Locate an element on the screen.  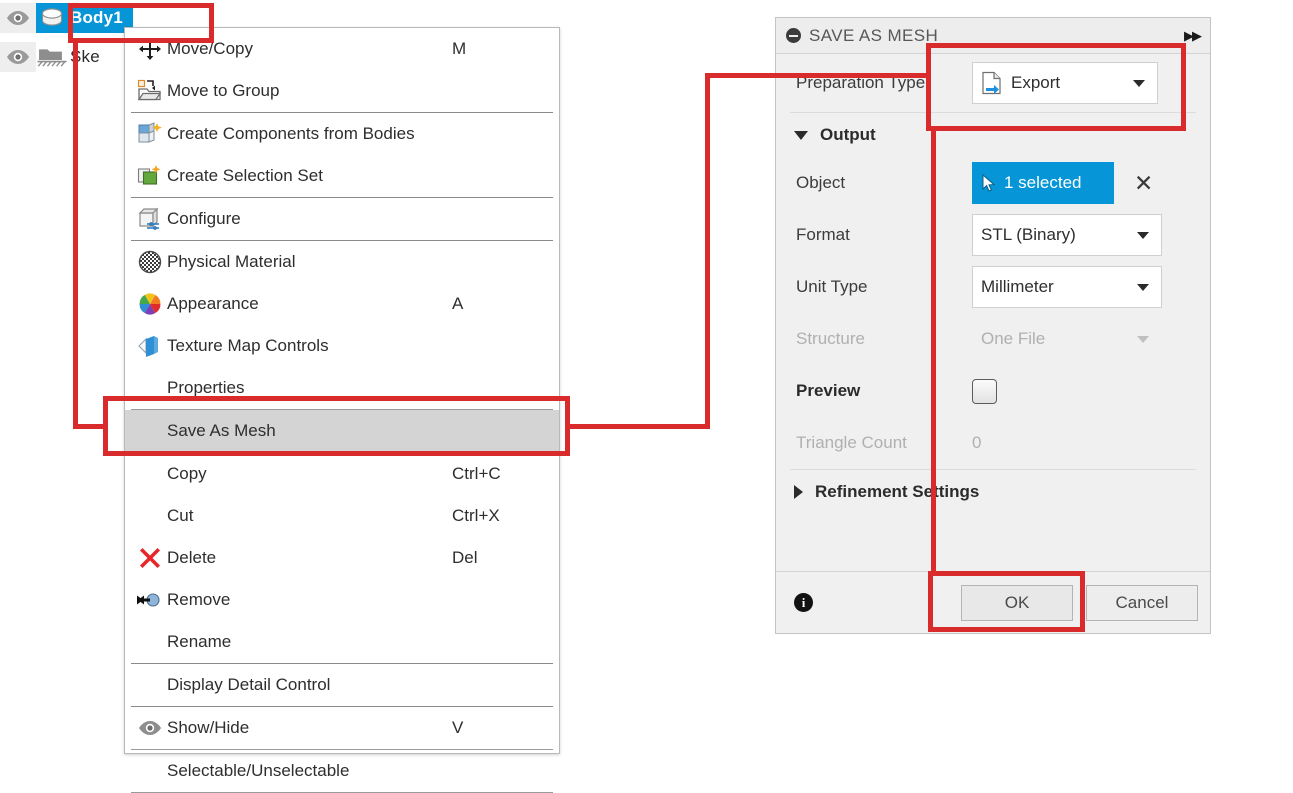
menu-item-shortcut: A is located at coordinates (458, 303).